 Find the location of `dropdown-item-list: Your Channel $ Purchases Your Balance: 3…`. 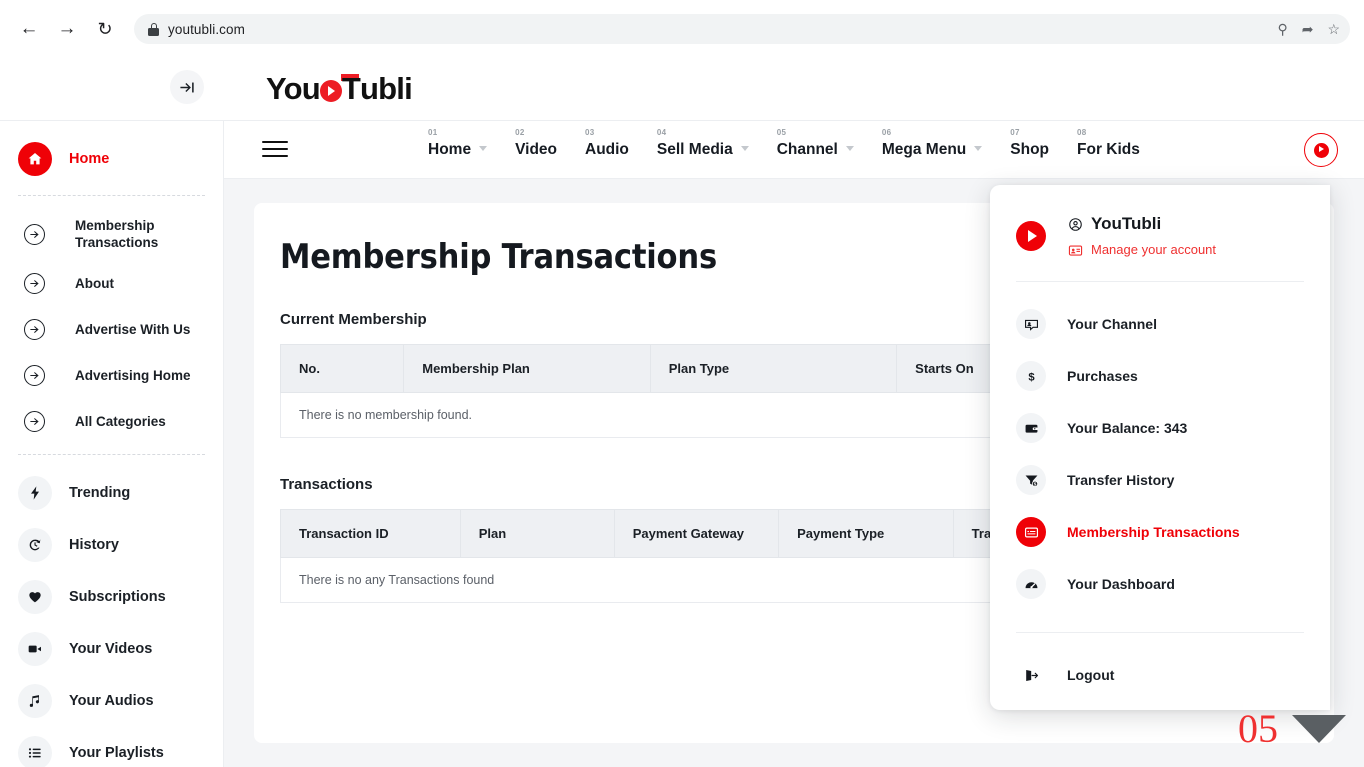

dropdown-item-list: Your Channel $ Purchases Your Balance: 3… is located at coordinates (1160, 454).